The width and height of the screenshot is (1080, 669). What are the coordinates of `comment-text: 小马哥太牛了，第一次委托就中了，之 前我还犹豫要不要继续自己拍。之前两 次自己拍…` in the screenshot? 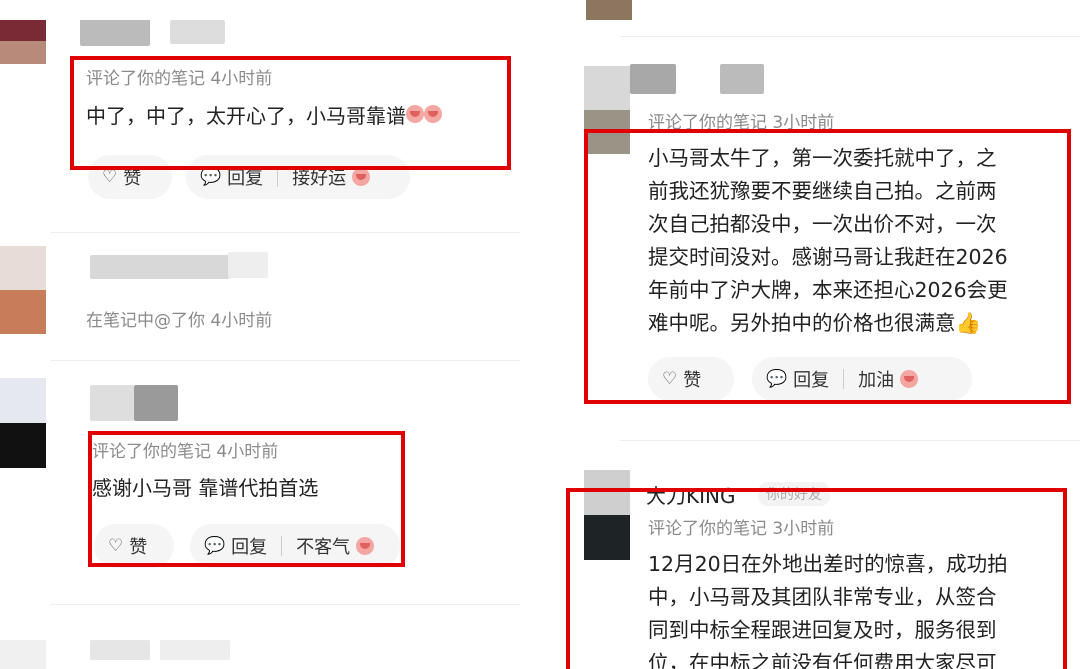 It's located at (828, 240).